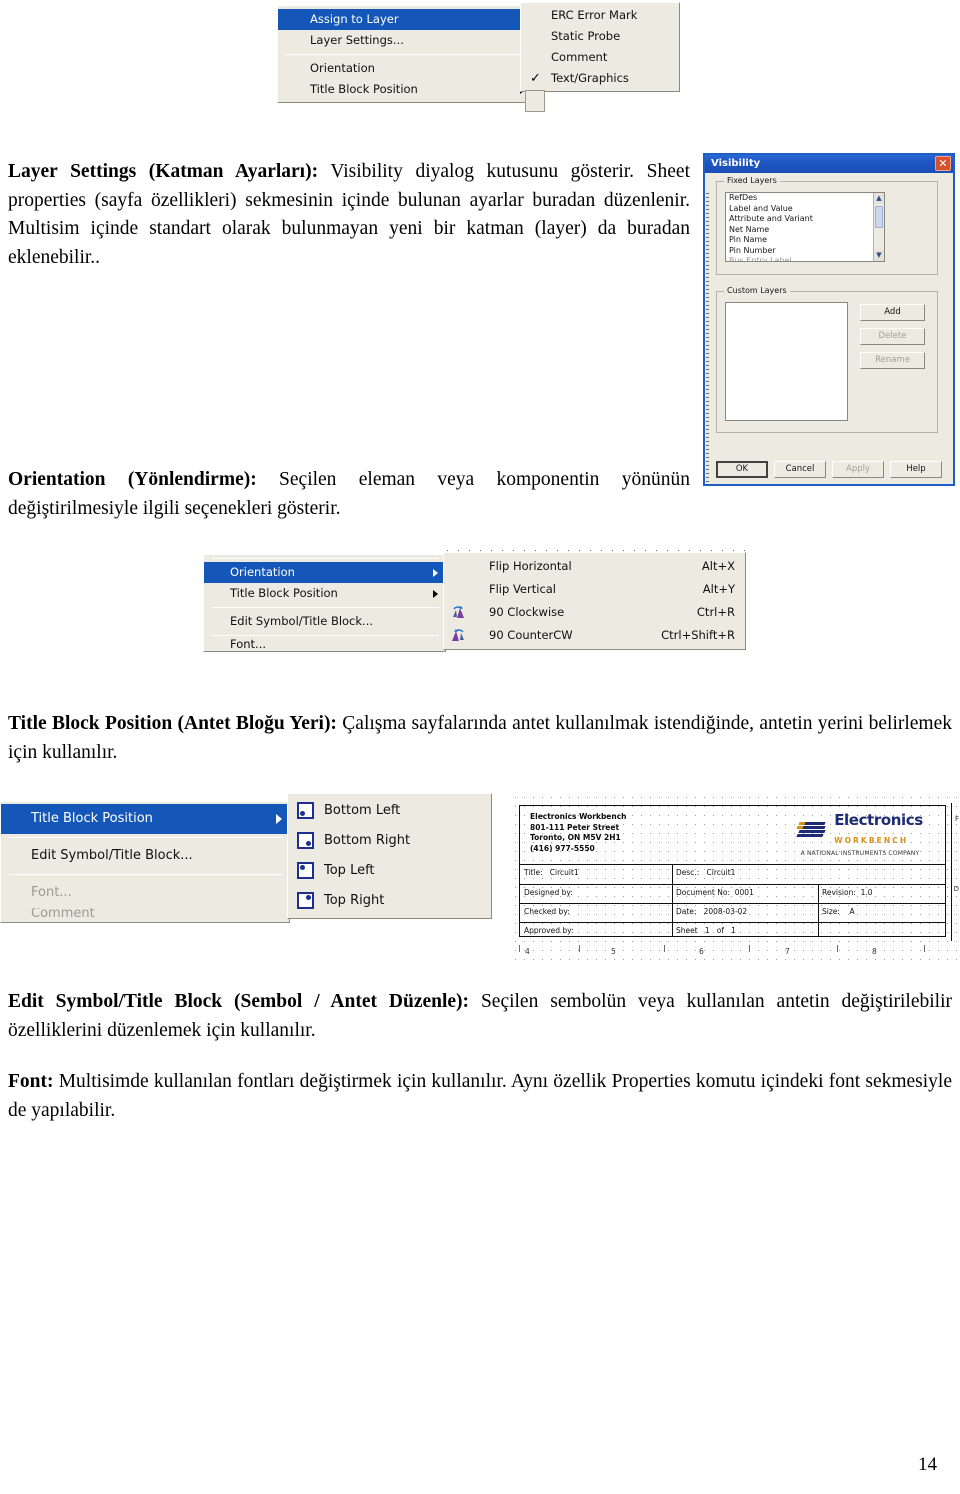 The width and height of the screenshot is (960, 1494). I want to click on listbox-scrollbar: ▲ ▼, so click(878, 227).